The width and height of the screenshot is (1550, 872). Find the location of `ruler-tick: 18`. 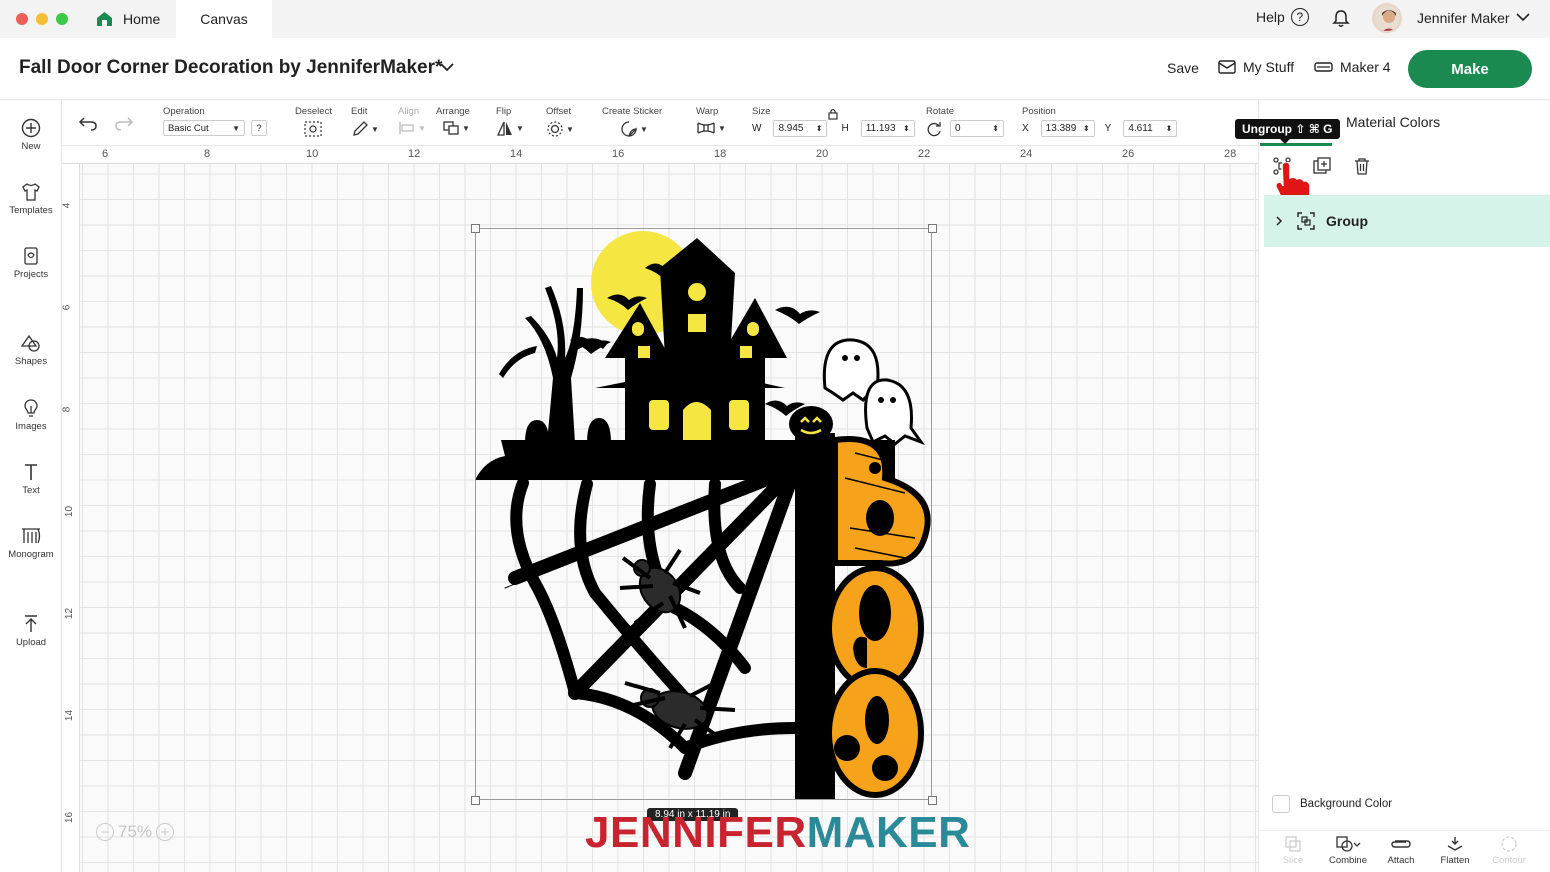

ruler-tick: 18 is located at coordinates (720, 154).